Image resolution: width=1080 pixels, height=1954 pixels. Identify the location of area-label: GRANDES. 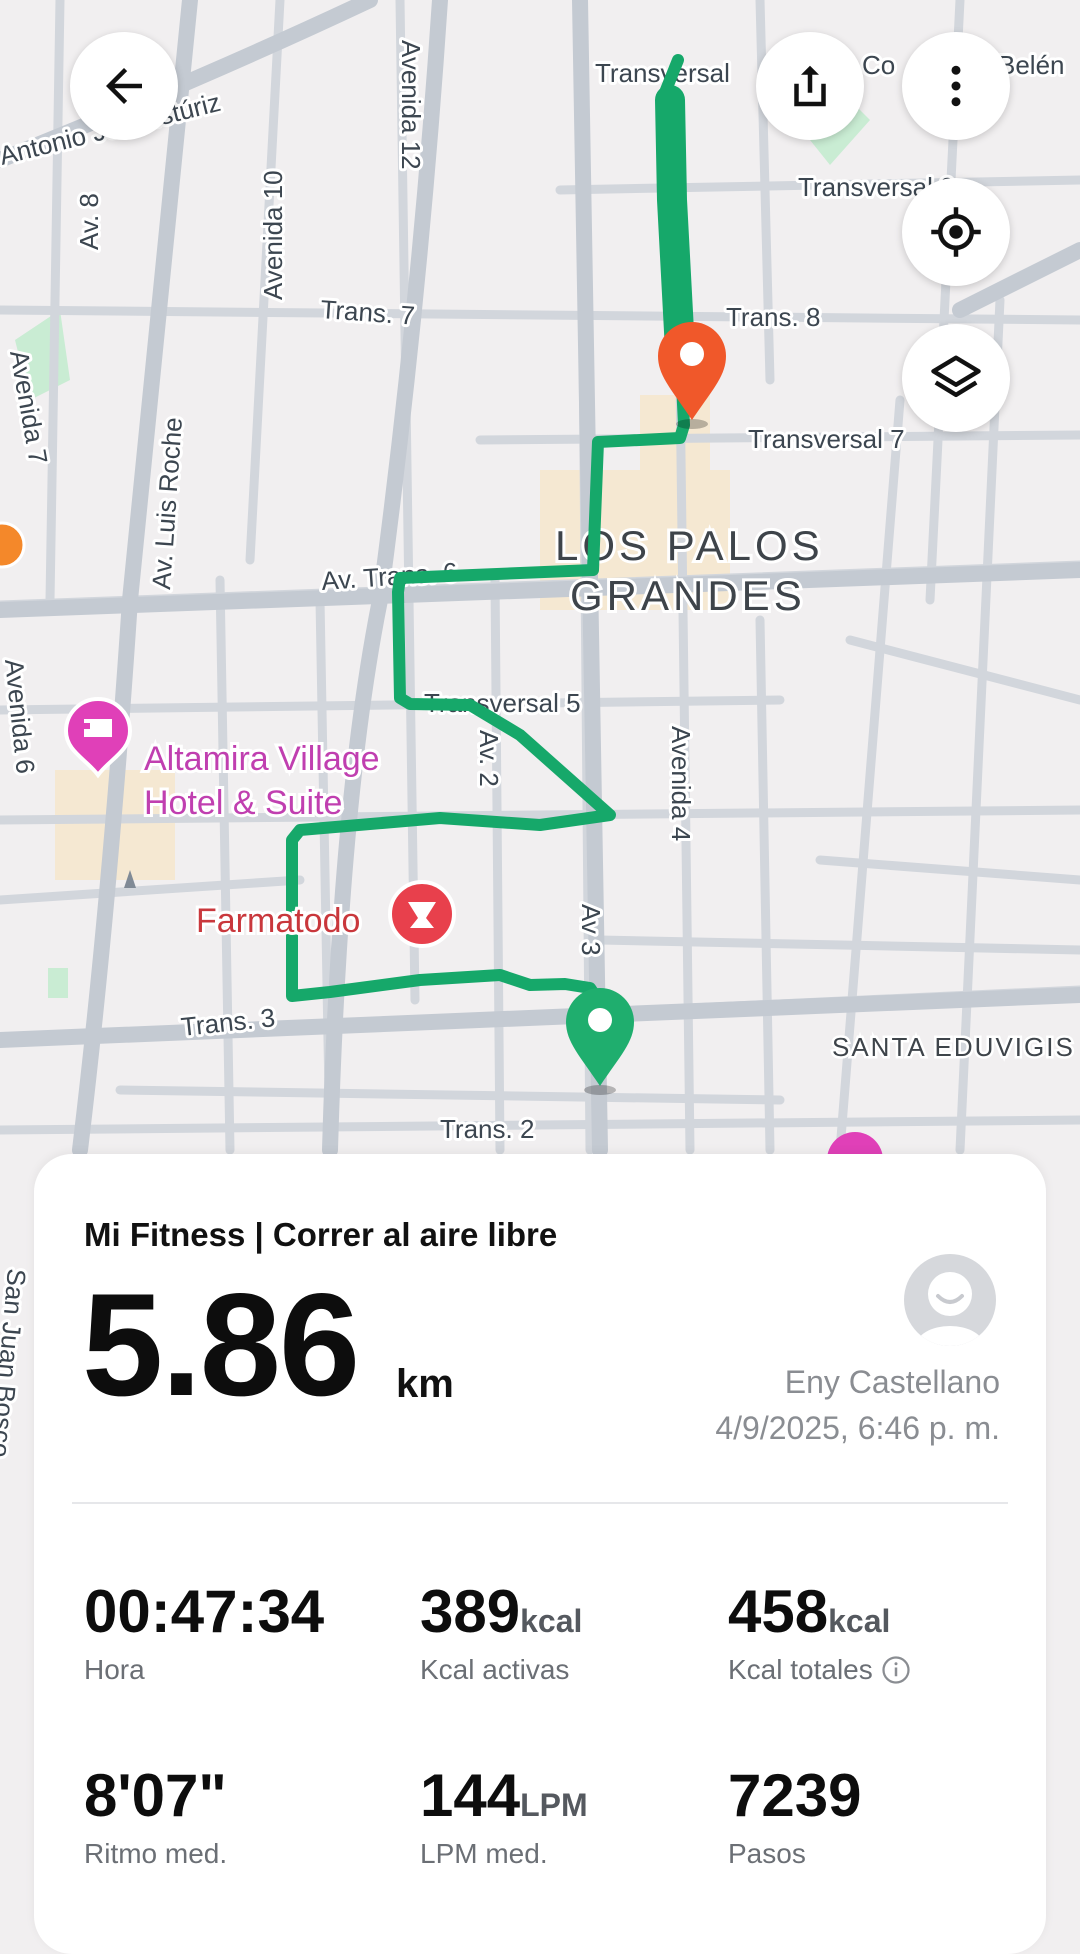
(688, 595).